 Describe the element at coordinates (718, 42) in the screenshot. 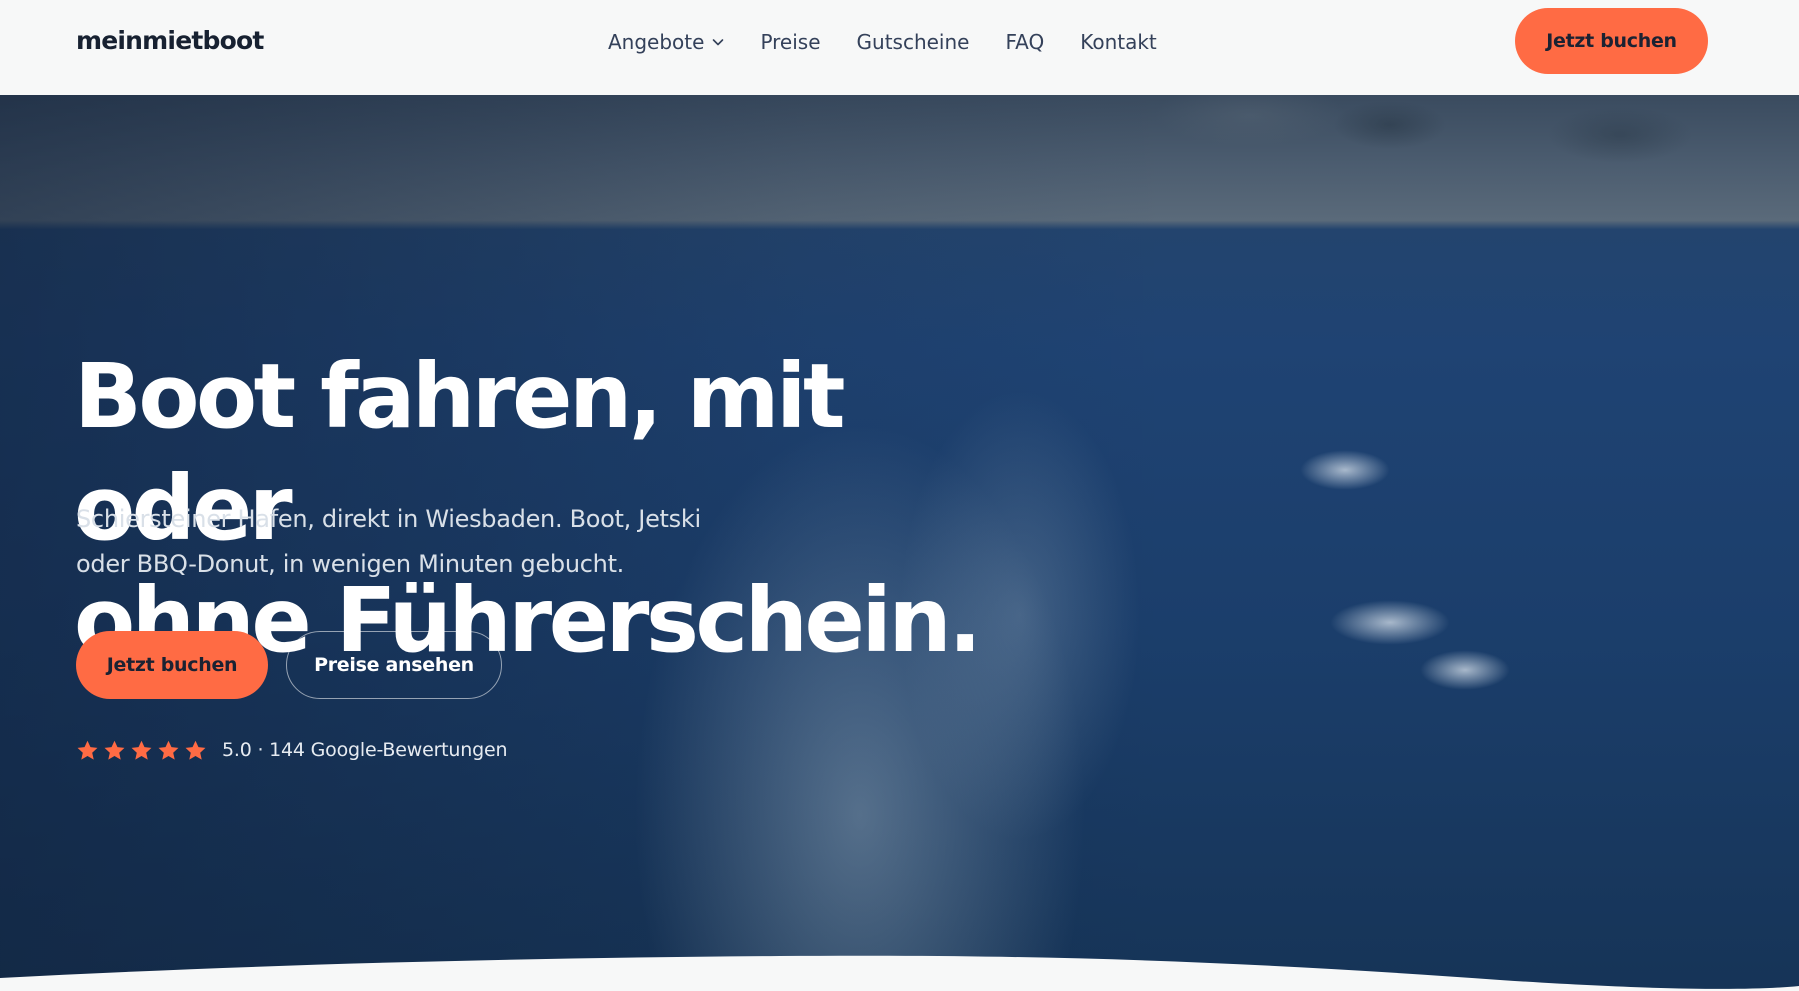

I see `chevron-down-icon` at that location.